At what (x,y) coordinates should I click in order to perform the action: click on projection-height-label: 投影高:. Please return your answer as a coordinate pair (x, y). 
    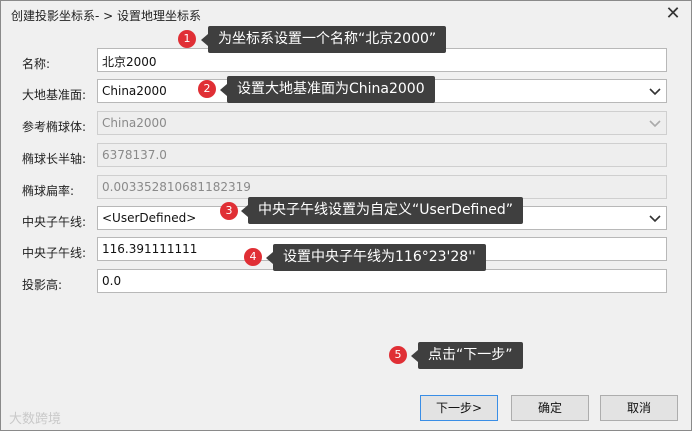
    Looking at the image, I should click on (42, 285).